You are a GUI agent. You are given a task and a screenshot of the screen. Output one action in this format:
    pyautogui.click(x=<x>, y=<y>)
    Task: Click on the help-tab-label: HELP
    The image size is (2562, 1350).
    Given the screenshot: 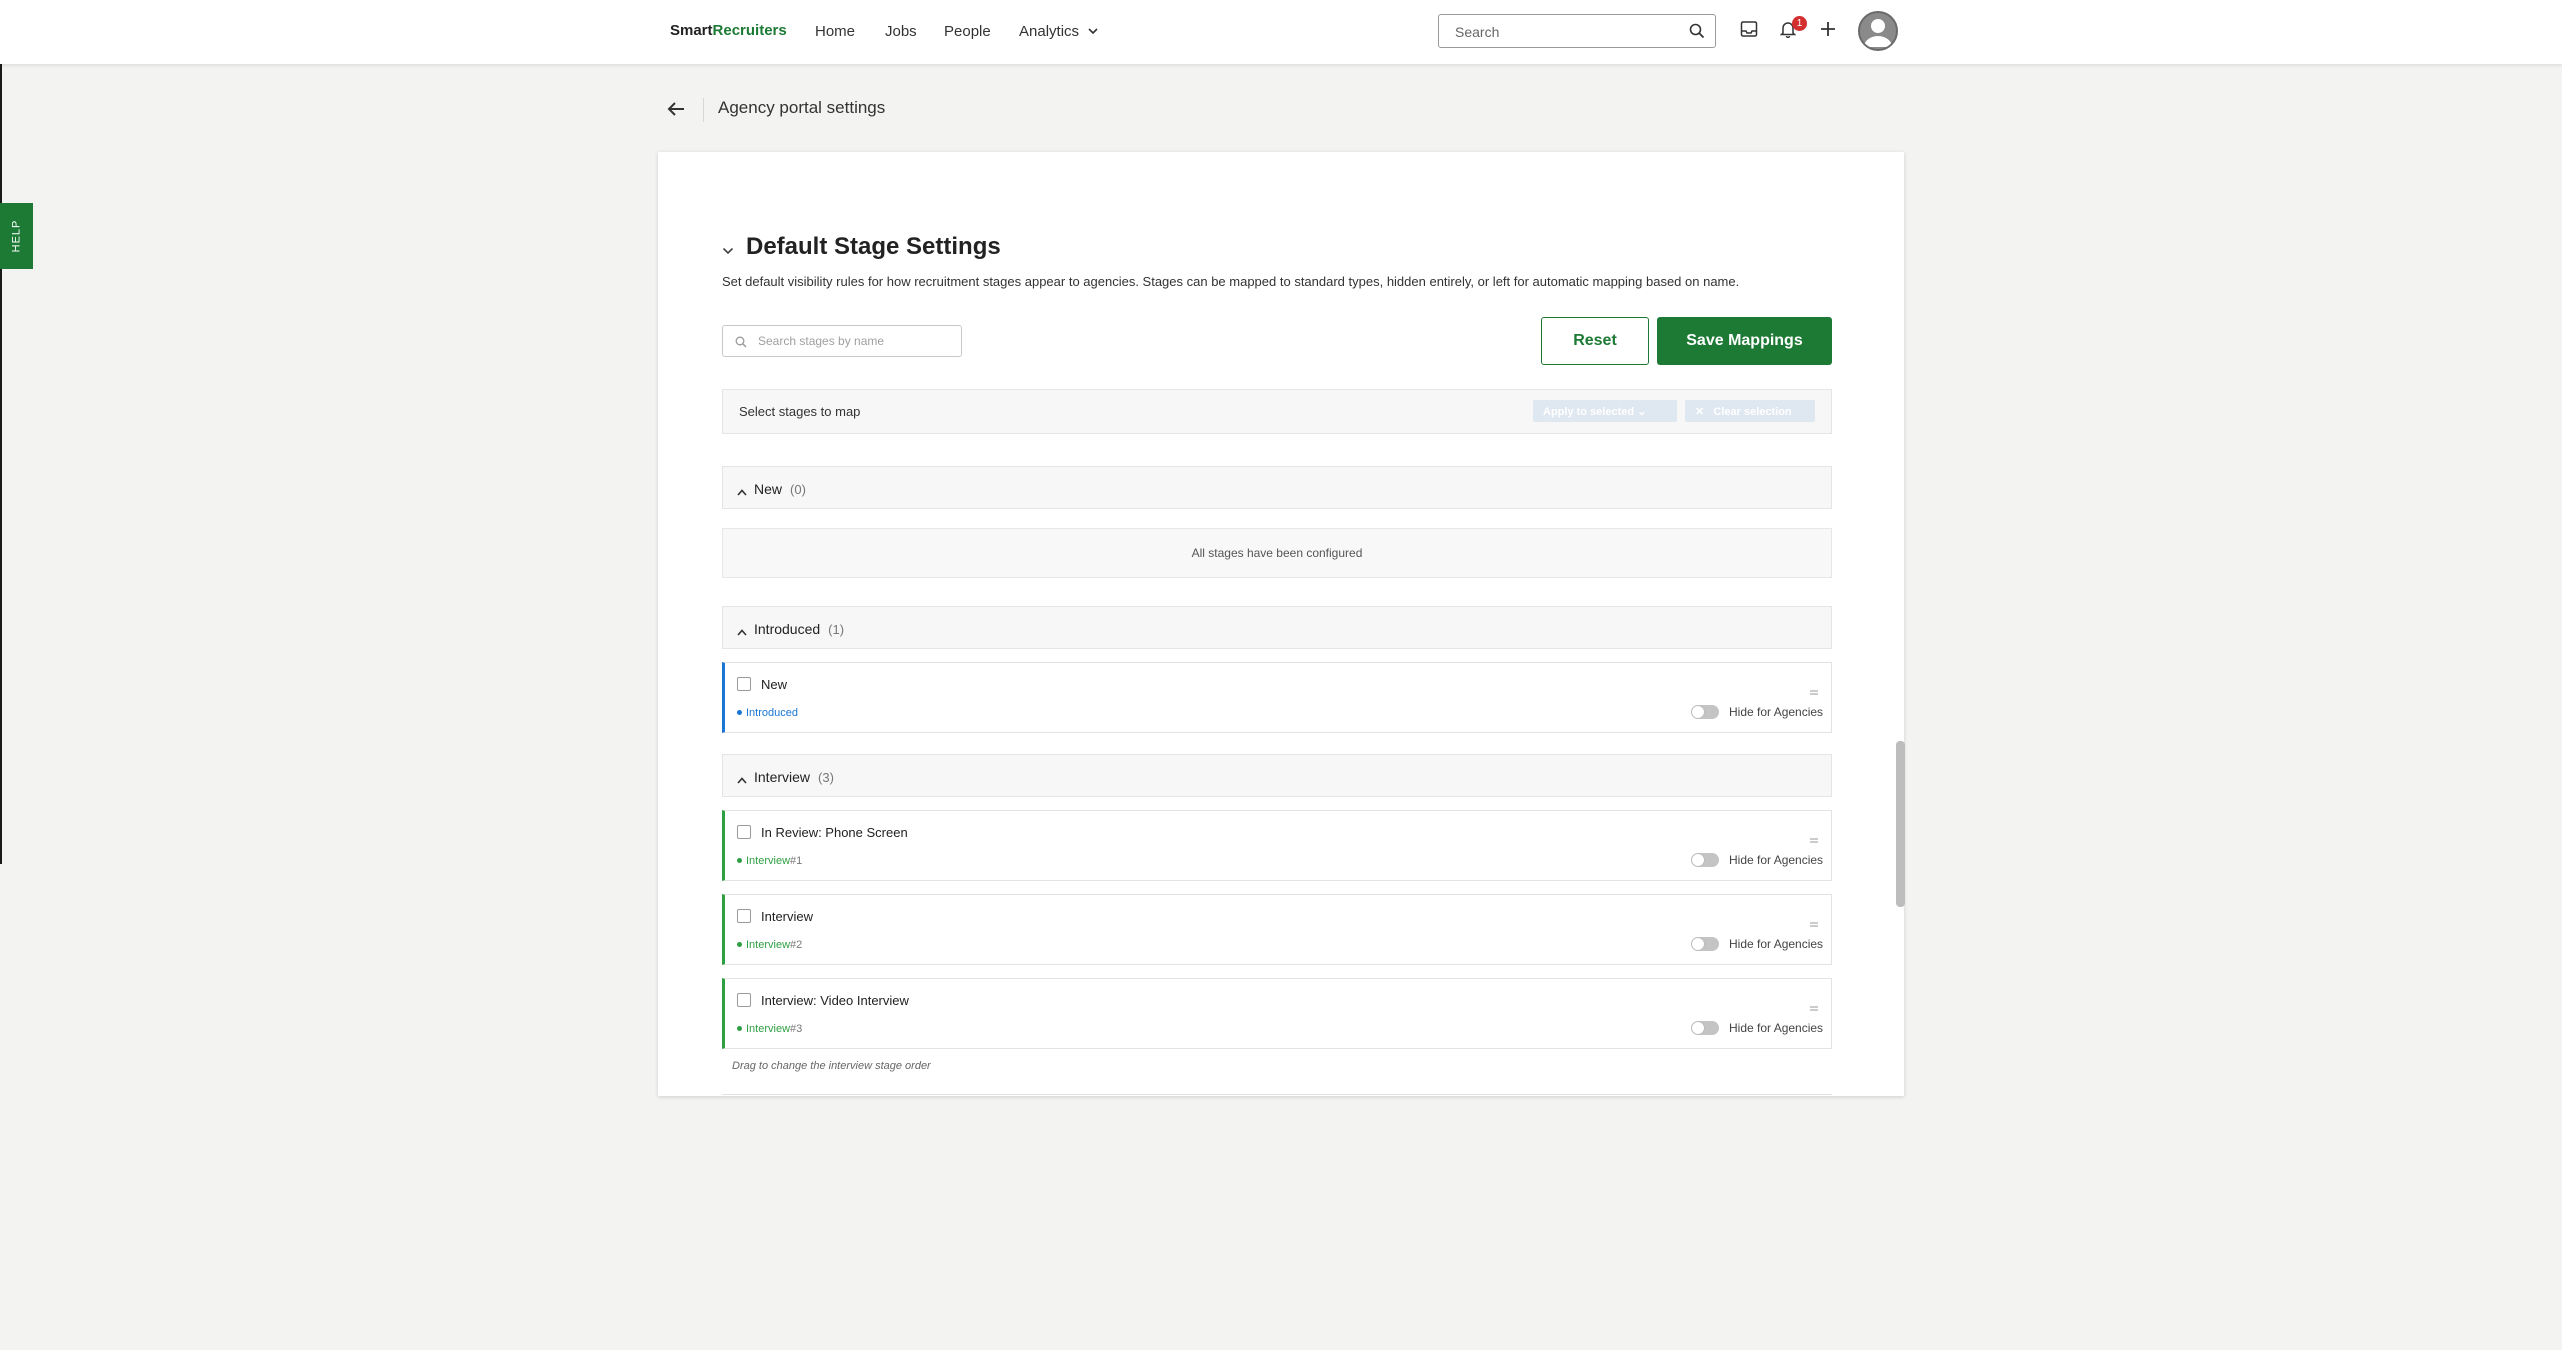 What is the action you would take?
    pyautogui.click(x=16, y=236)
    